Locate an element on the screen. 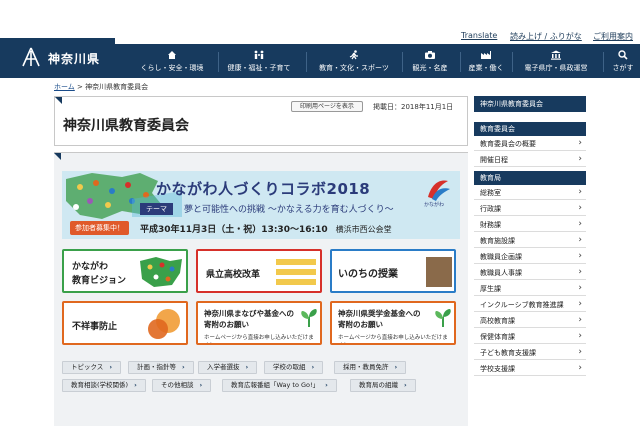  tile-title: いのちの授業 is located at coordinates (368, 274).